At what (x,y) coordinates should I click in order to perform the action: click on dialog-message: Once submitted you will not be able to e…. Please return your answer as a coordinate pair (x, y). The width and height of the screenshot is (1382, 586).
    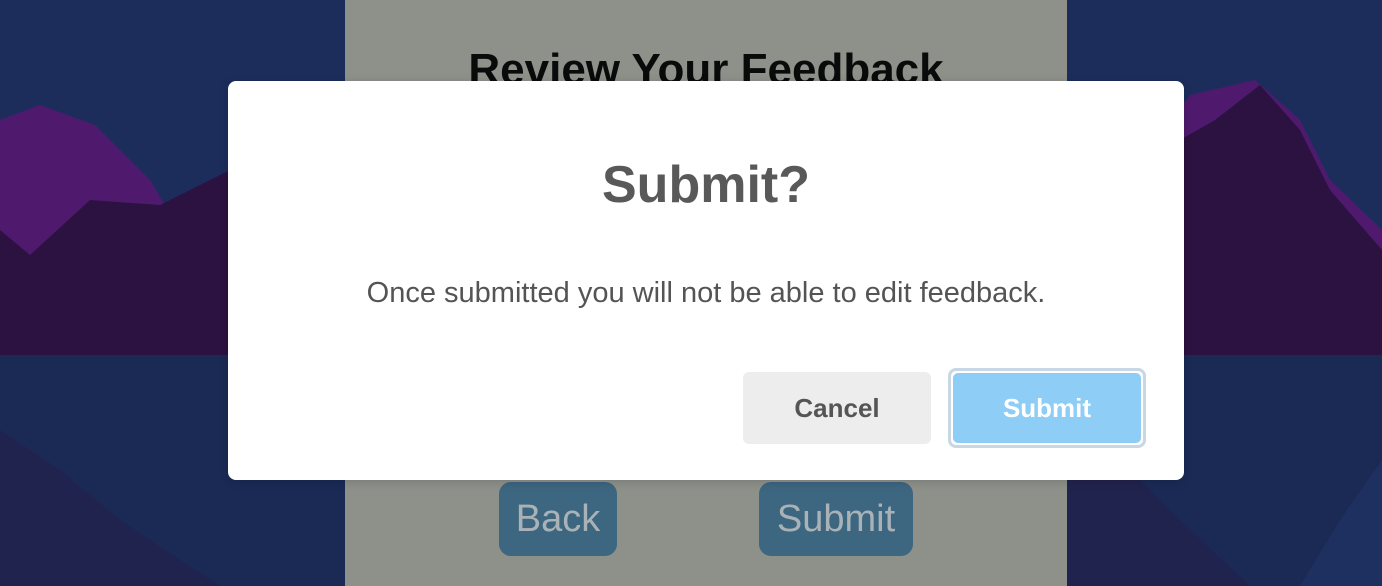
    Looking at the image, I should click on (706, 293).